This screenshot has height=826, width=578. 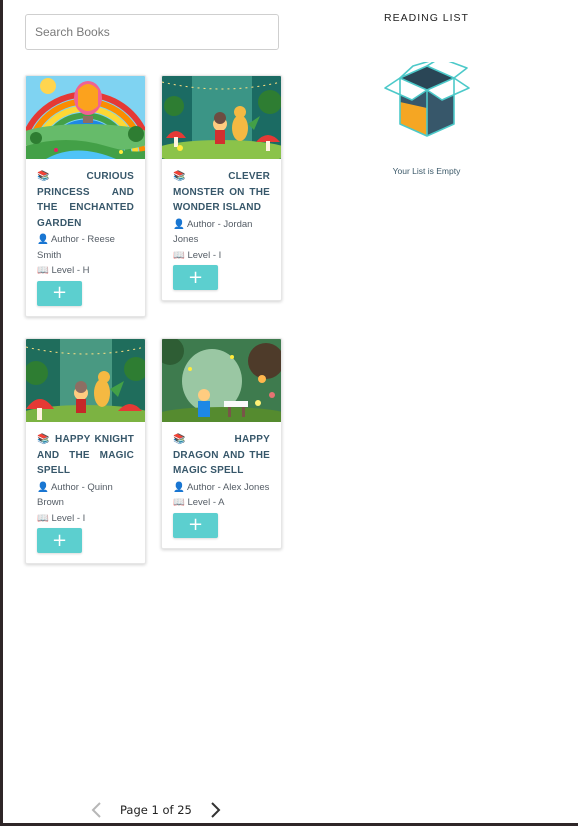 I want to click on book-author: 👤 Author - Alex Jones, so click(x=221, y=487).